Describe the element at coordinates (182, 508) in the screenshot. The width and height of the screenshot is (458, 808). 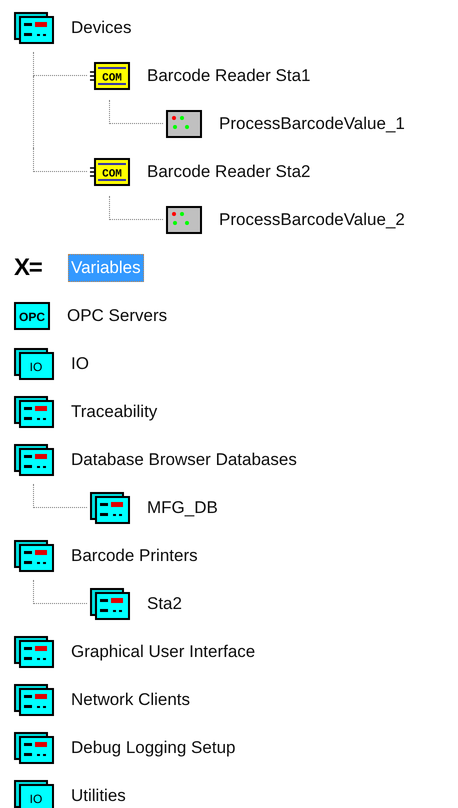
I see `tree-item-label: MFG_DB` at that location.